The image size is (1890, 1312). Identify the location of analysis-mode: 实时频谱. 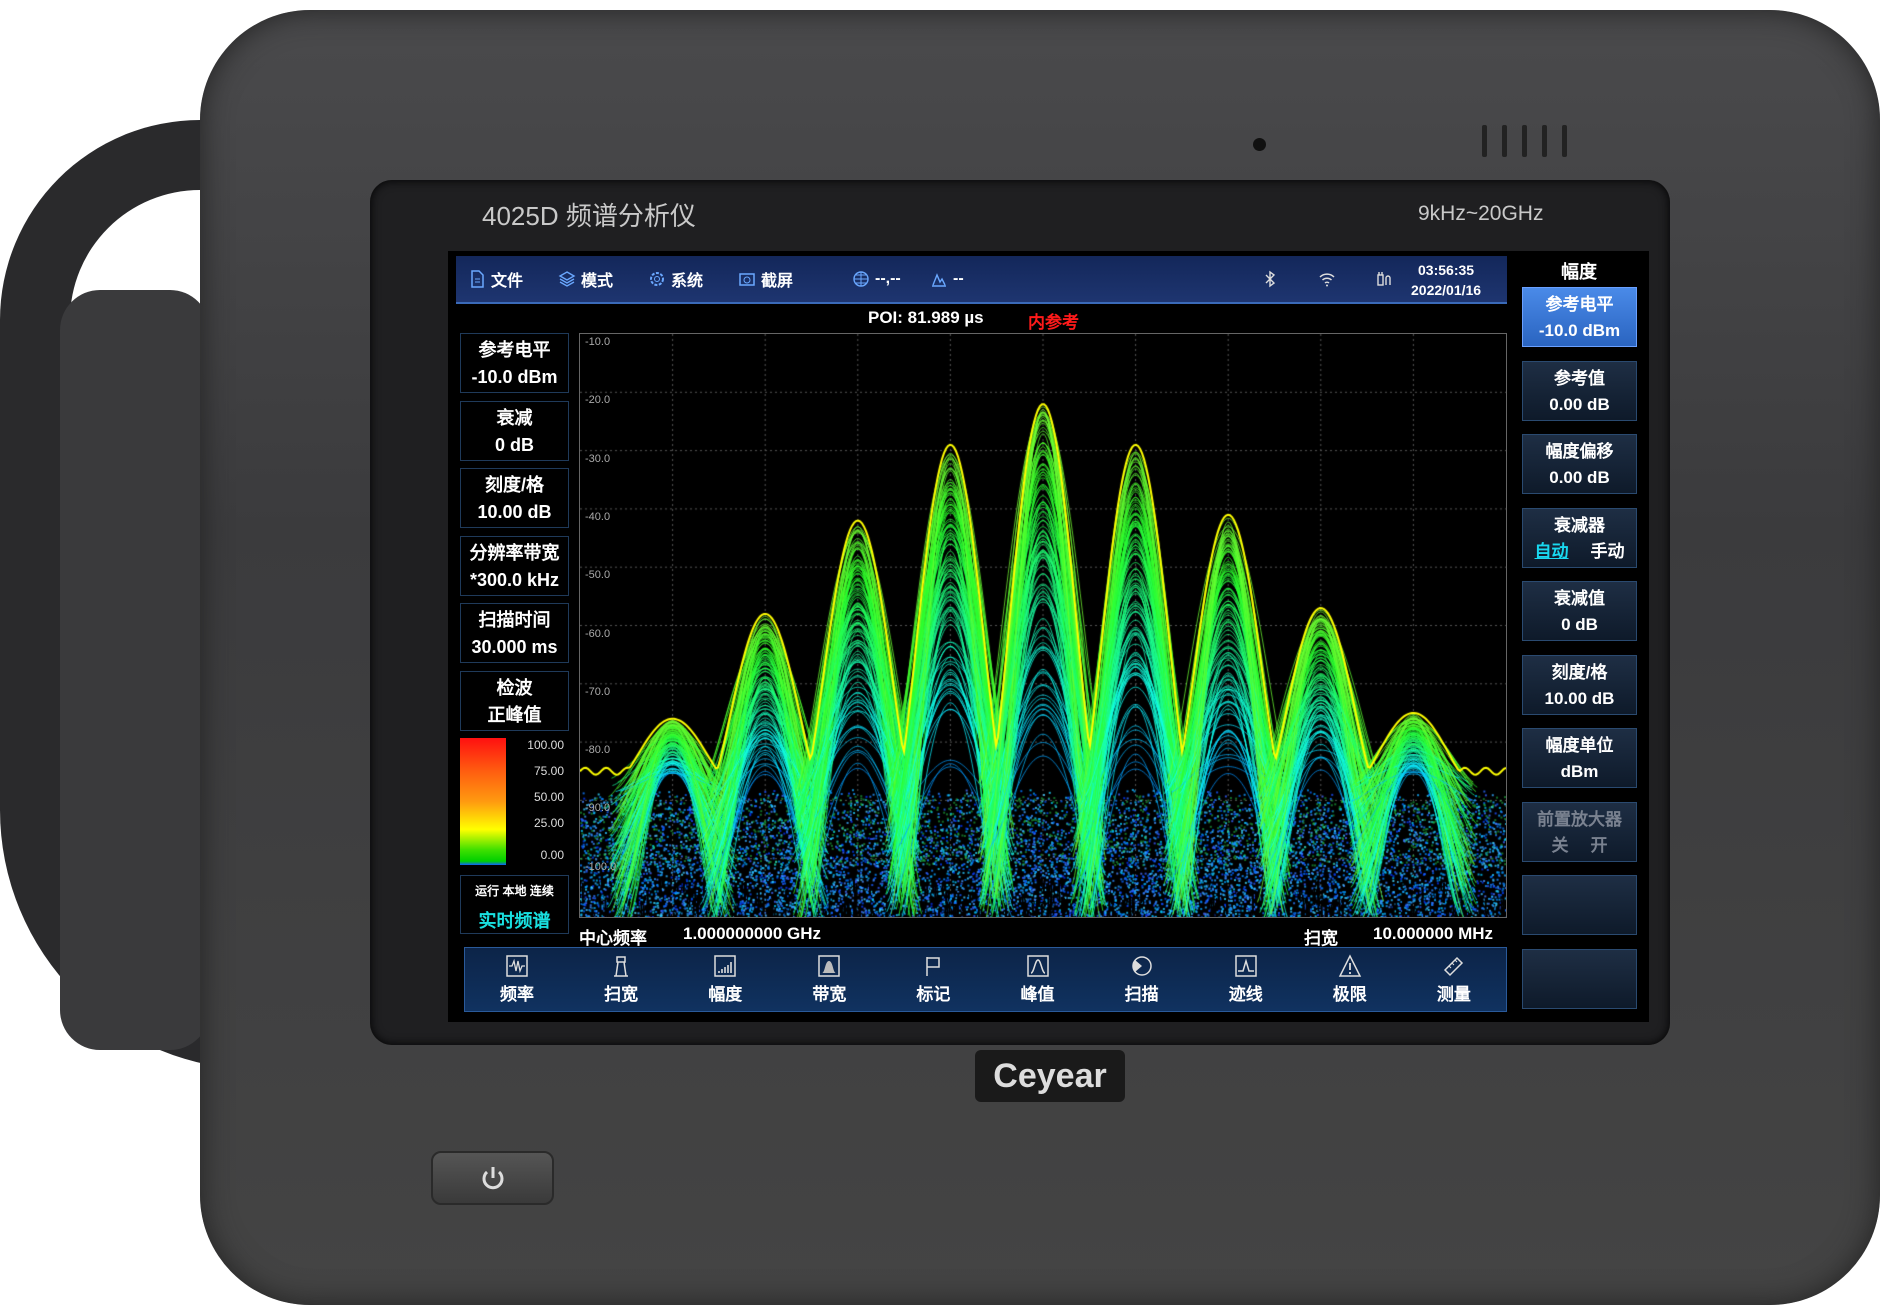
(514, 921).